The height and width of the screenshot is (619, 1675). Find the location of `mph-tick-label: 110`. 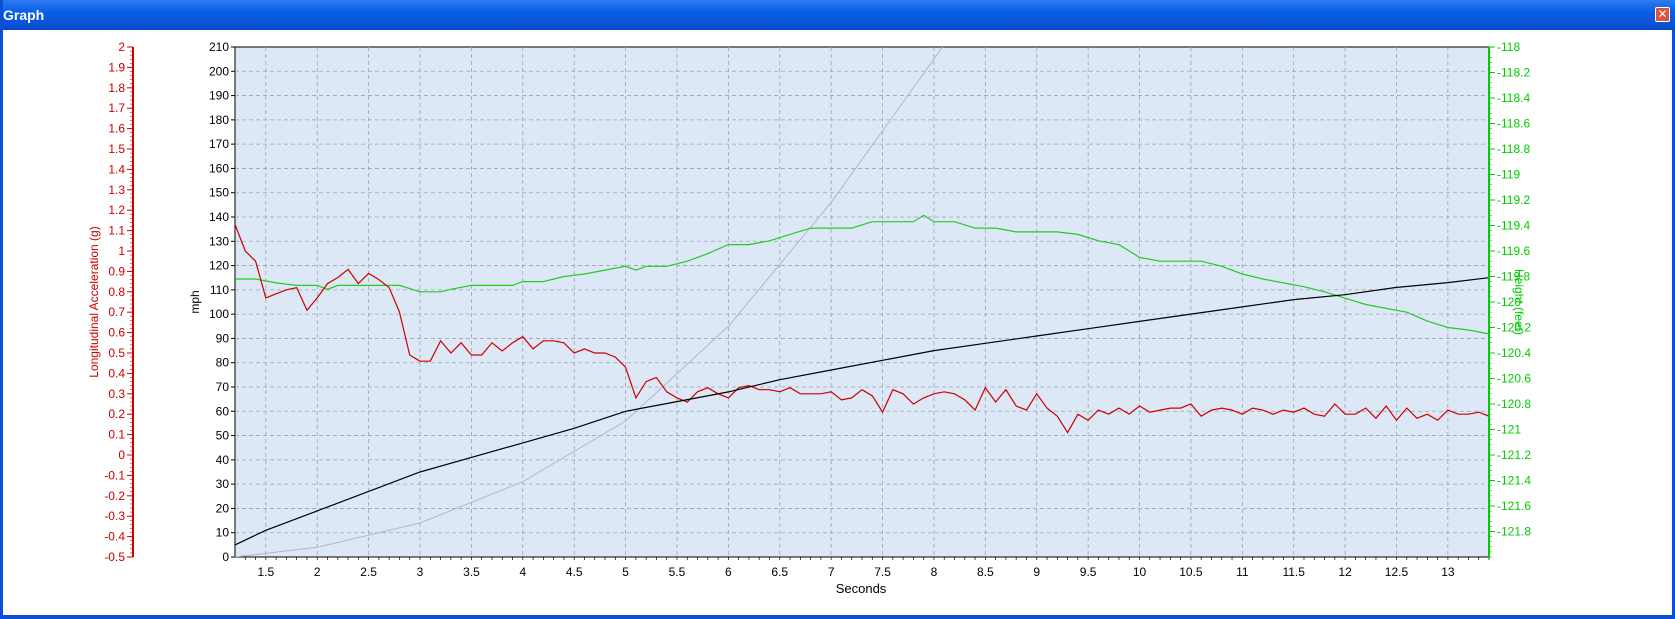

mph-tick-label: 110 is located at coordinates (219, 290).